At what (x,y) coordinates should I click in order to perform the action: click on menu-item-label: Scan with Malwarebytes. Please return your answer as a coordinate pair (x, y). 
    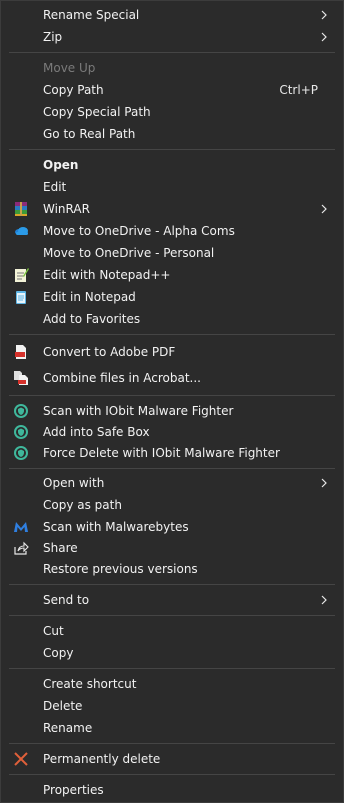
    Looking at the image, I should click on (116, 527).